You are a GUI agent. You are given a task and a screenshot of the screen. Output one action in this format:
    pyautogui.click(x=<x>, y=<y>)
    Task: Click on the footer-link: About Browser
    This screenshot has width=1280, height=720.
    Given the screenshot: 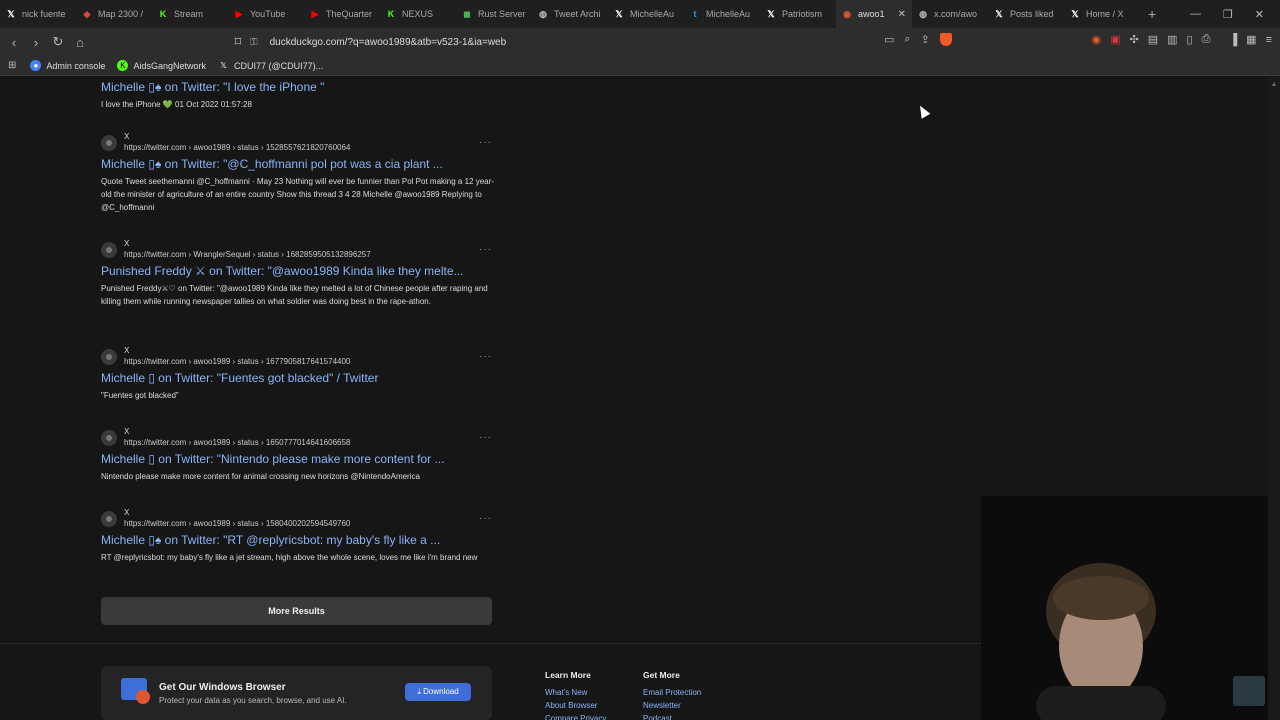 What is the action you would take?
    pyautogui.click(x=575, y=705)
    